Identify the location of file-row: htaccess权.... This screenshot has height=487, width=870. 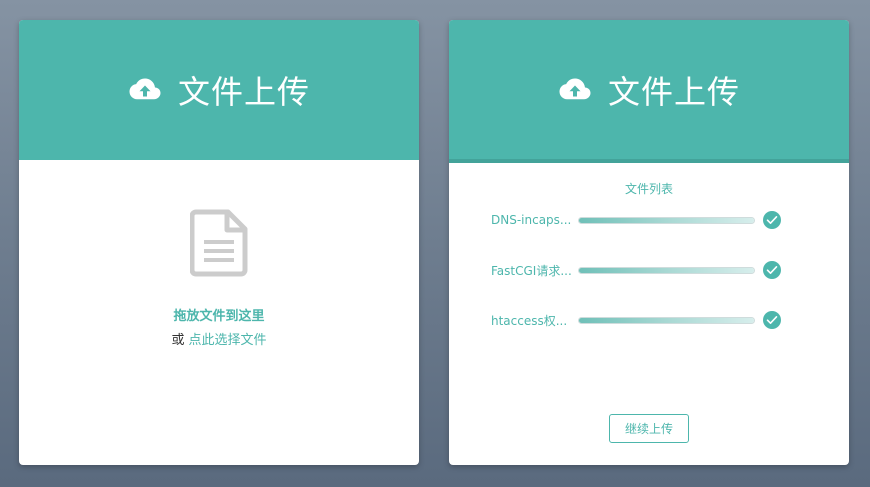
(641, 320).